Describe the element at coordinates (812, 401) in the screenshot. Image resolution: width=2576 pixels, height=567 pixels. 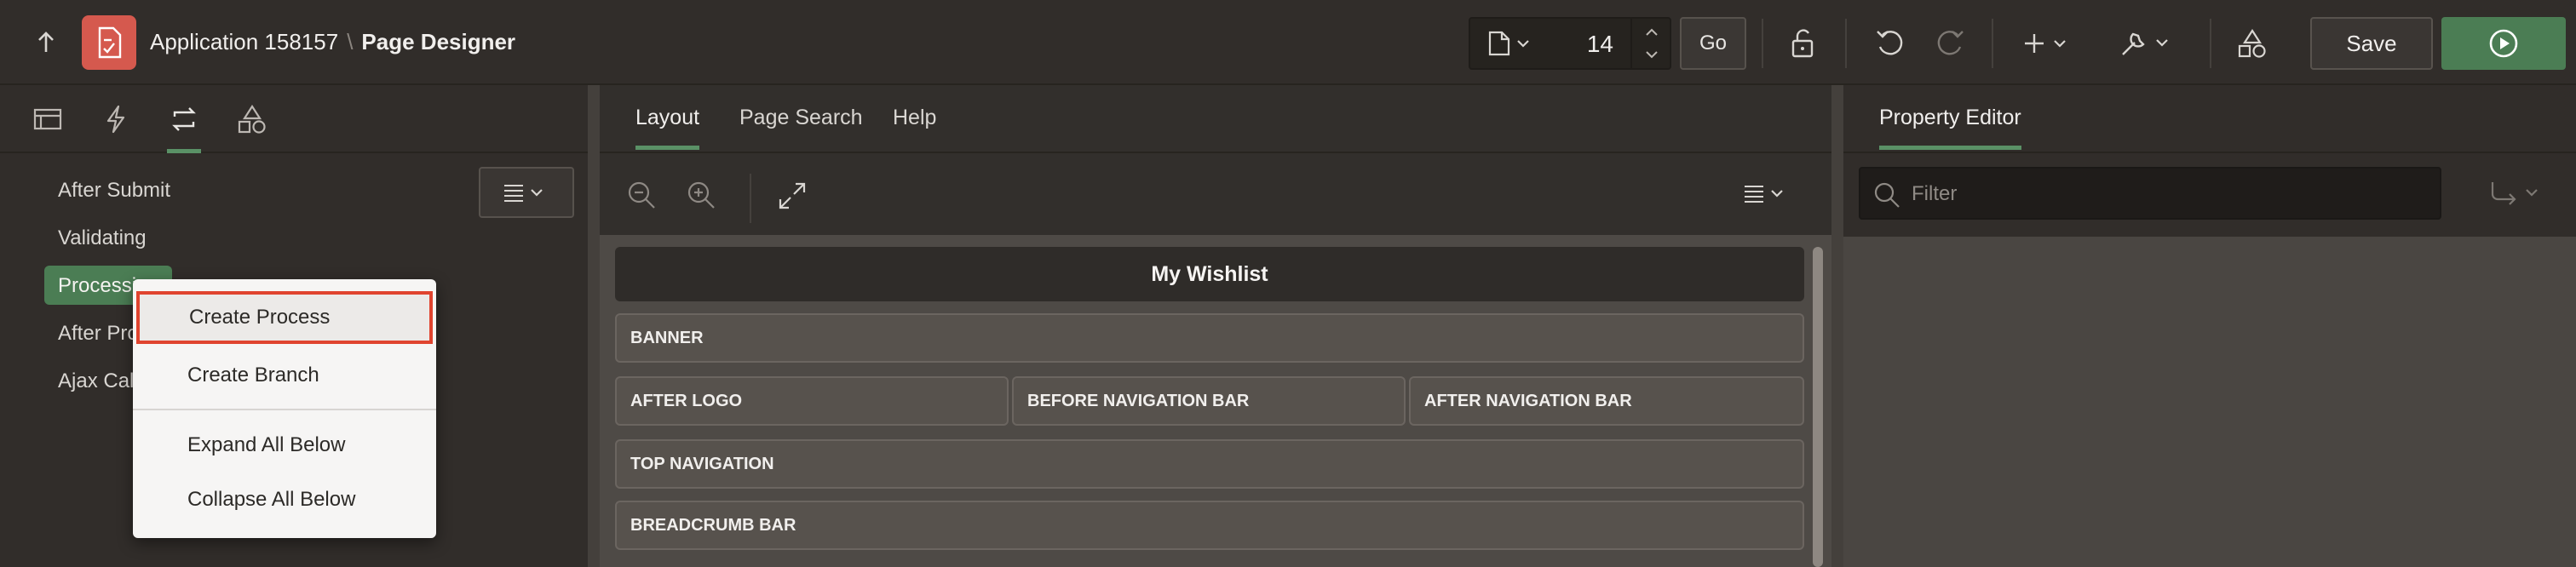
I see `region-after-logo: AFTER LOGO` at that location.